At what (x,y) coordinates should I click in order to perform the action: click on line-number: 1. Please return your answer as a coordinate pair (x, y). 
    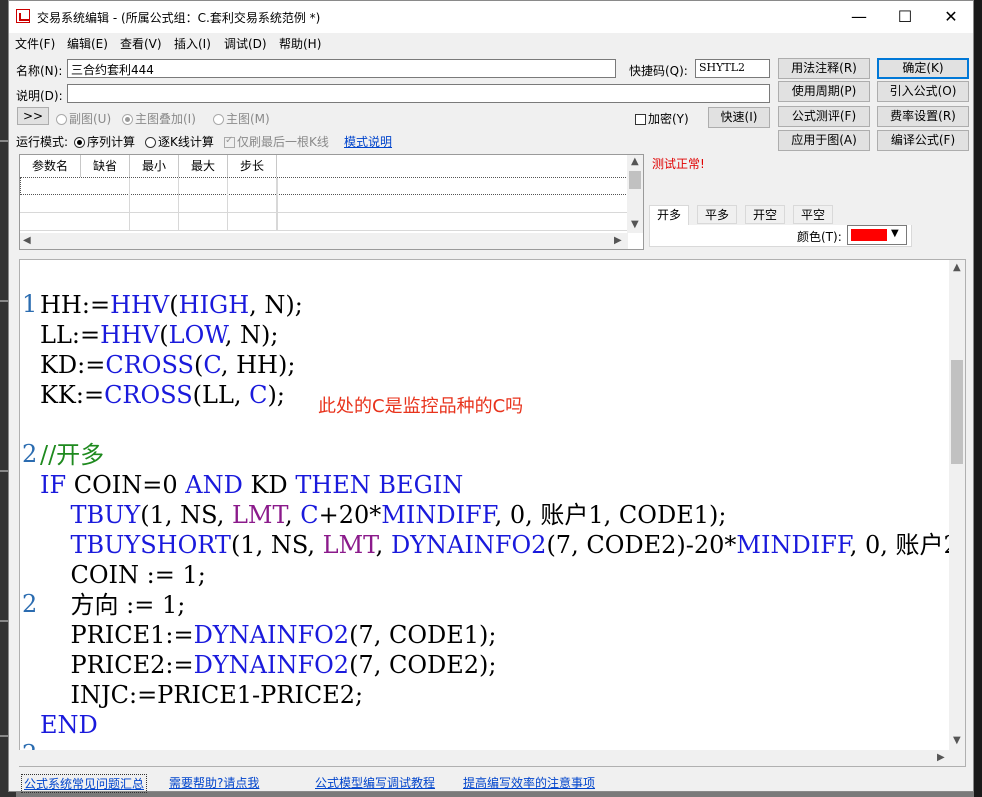
    Looking at the image, I should click on (30, 304).